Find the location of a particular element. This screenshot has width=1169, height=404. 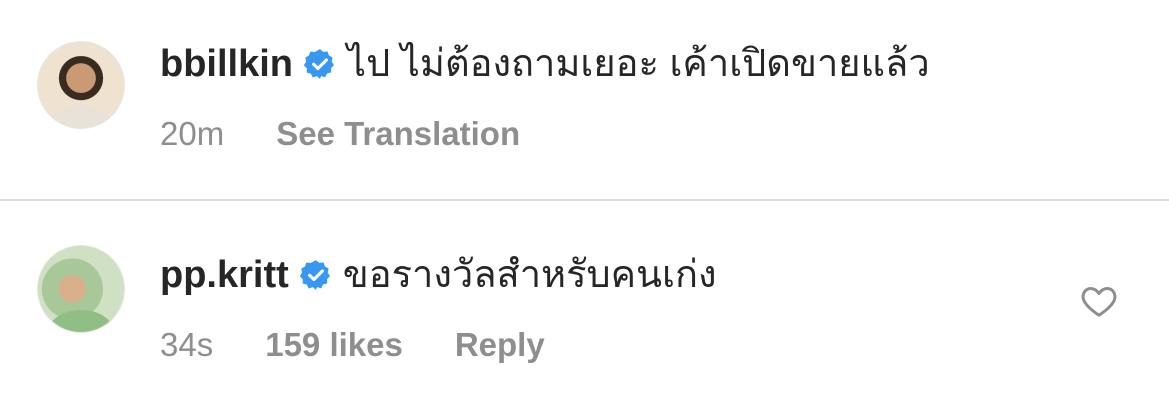

username-link: pp.kritt is located at coordinates (224, 275).